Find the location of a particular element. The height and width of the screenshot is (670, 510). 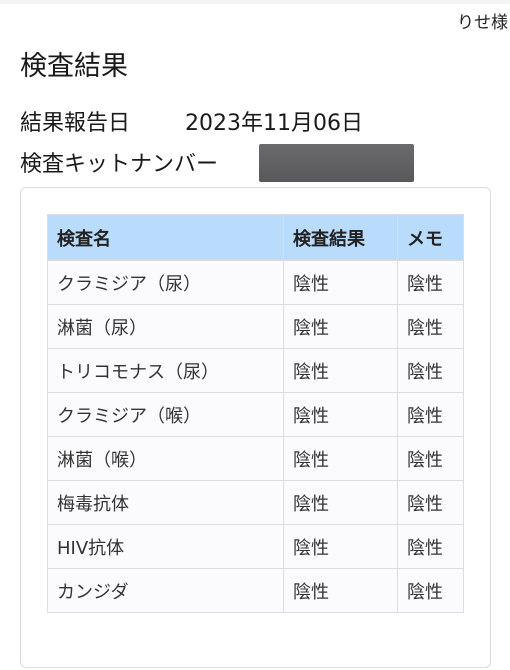

kit-number-redacted is located at coordinates (336, 163).